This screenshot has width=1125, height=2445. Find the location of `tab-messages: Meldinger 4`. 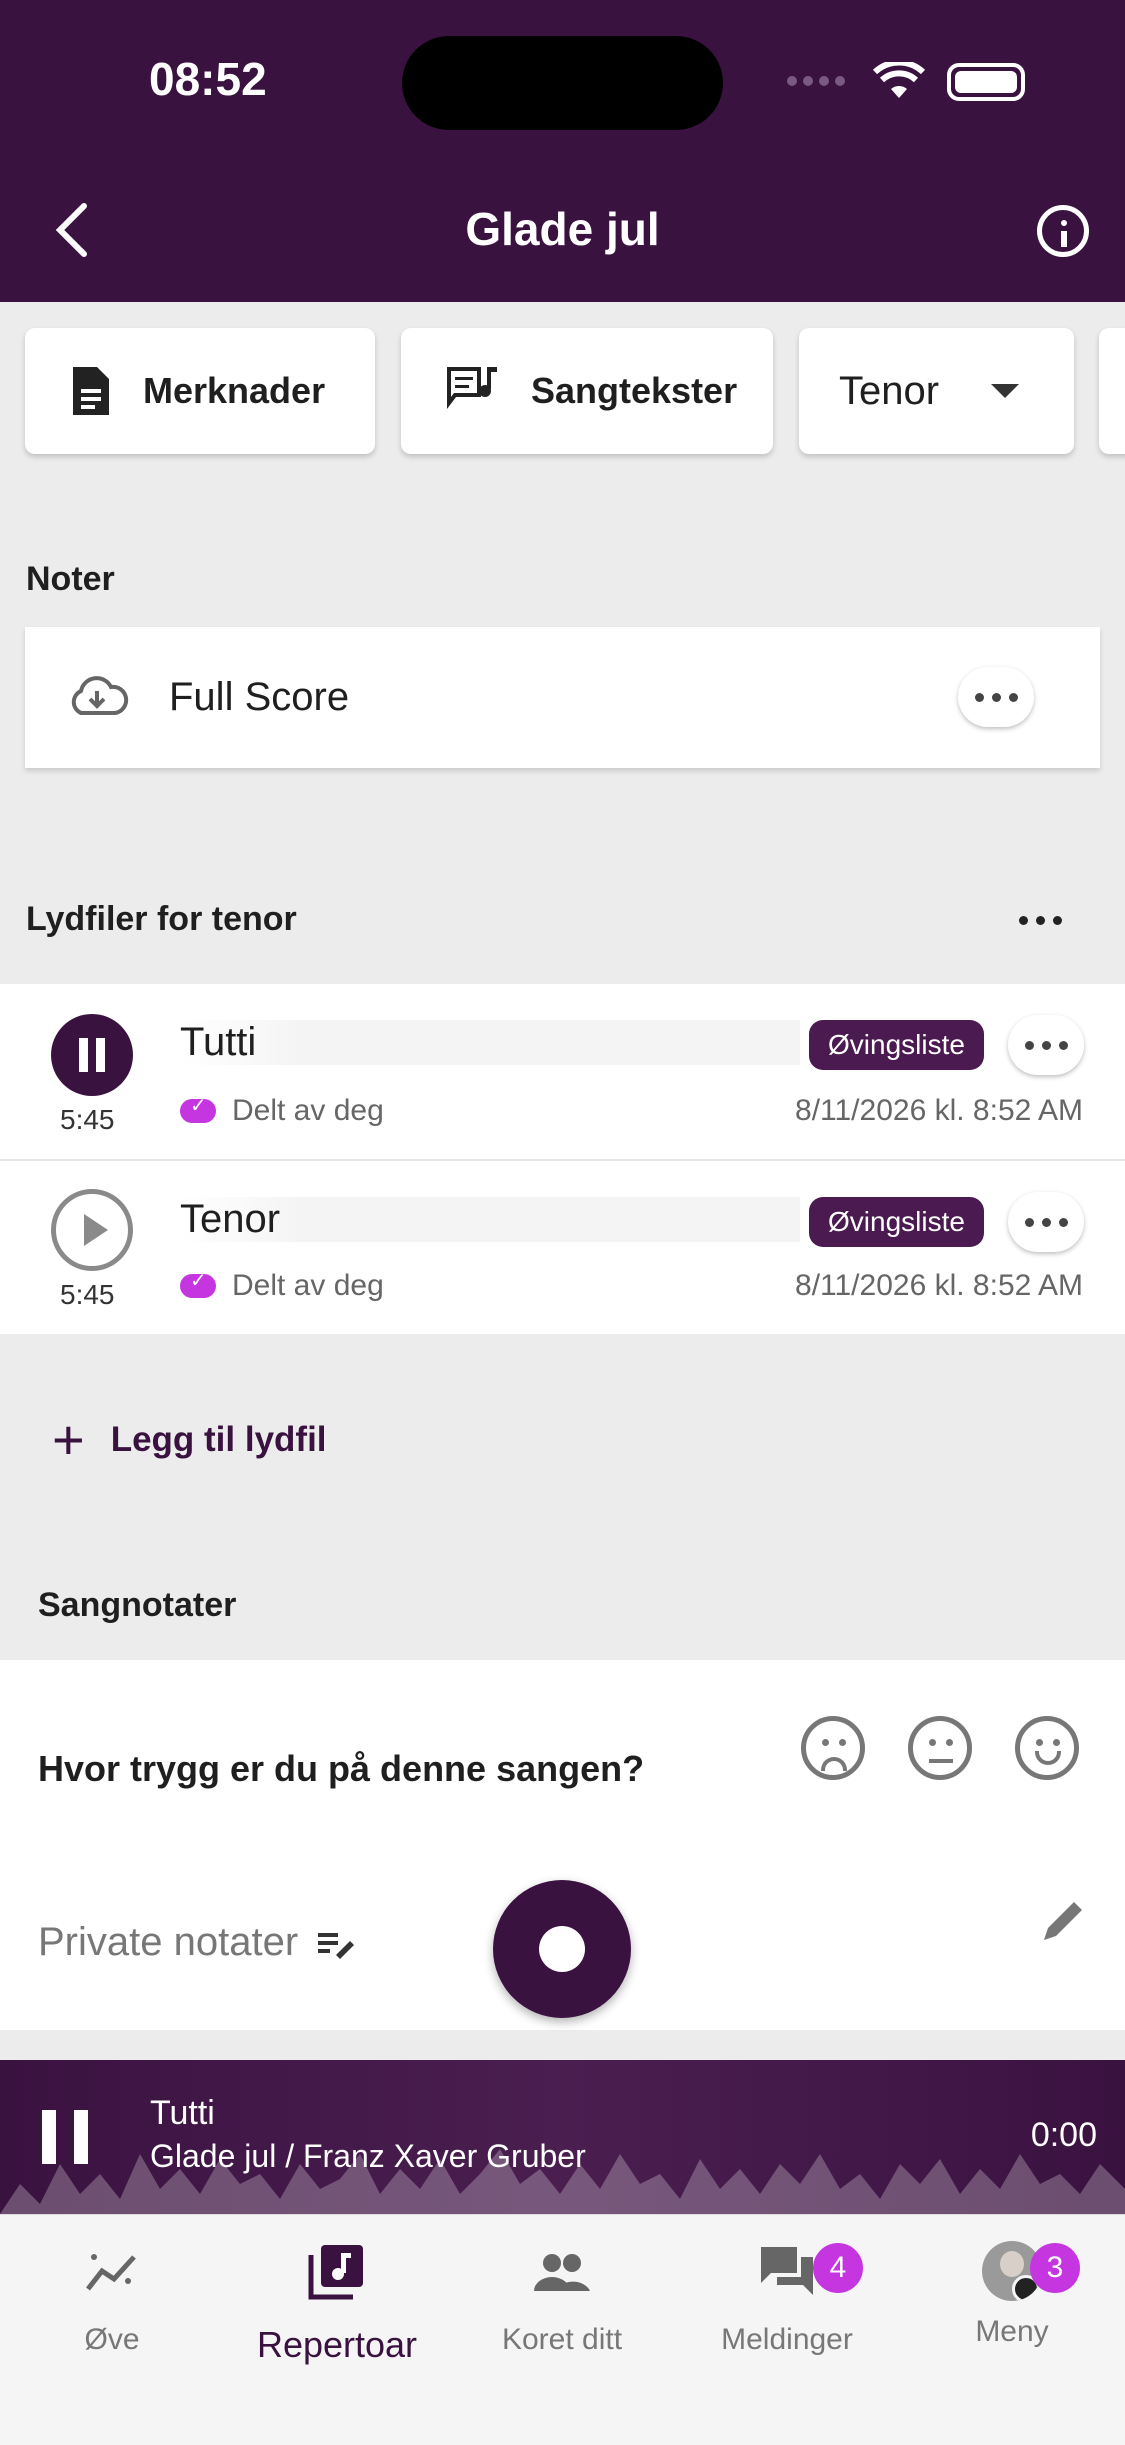

tab-messages: Meldinger 4 is located at coordinates (787, 2299).